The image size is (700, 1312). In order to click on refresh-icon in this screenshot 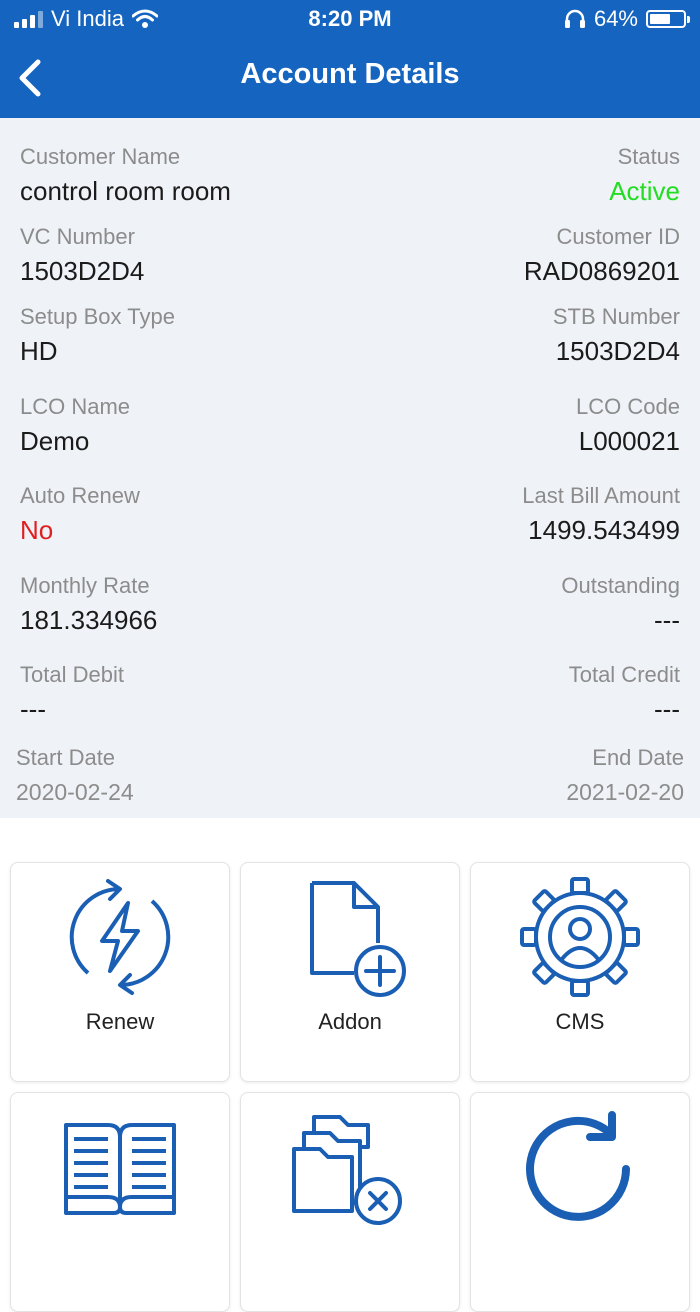, I will do `click(578, 1166)`.